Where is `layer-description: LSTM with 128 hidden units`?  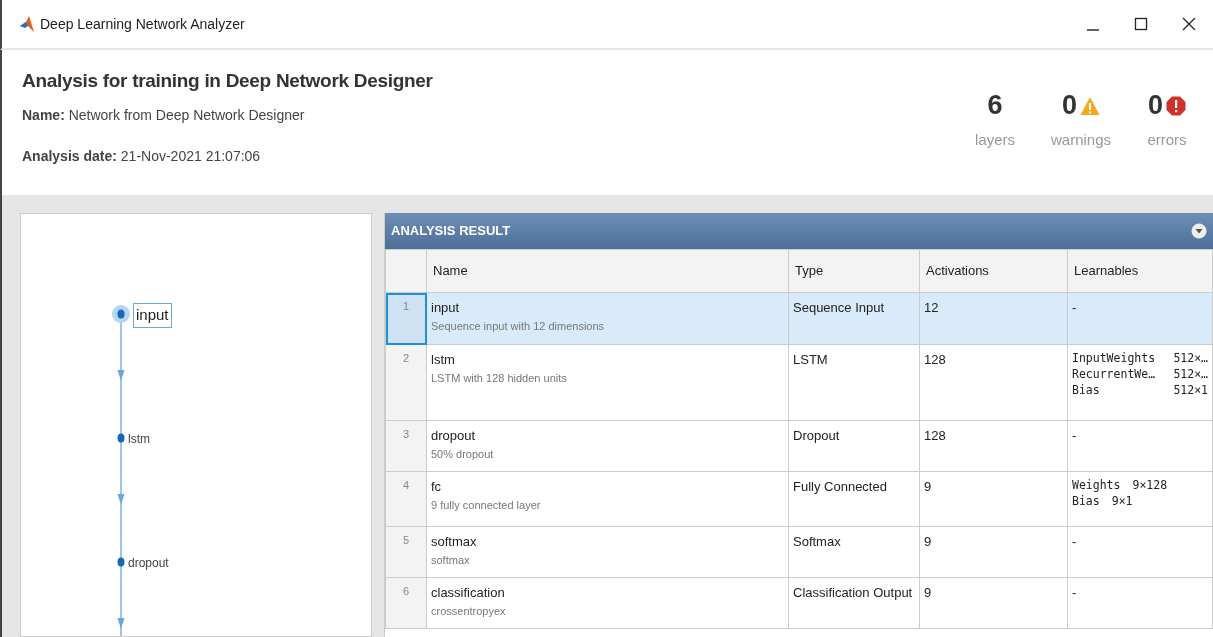
layer-description: LSTM with 128 hidden units is located at coordinates (499, 378).